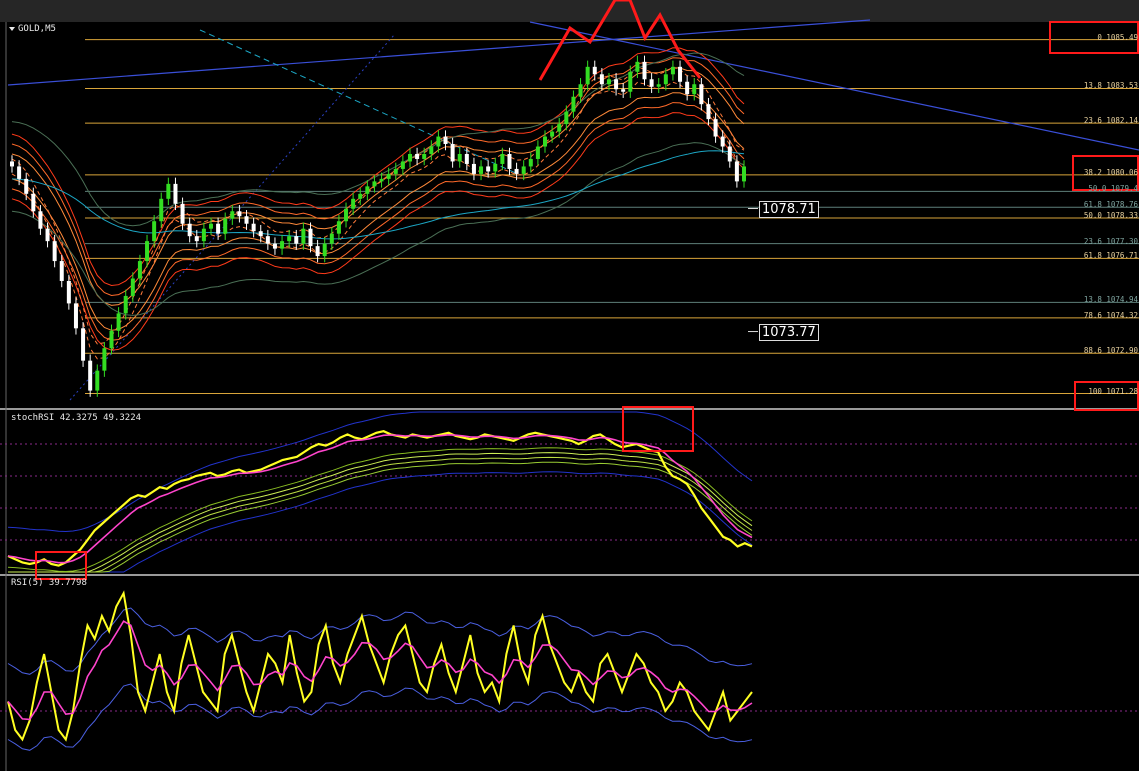 The image size is (1139, 771). I want to click on fib-level-label: 38.2 1080.06, so click(1110, 172).